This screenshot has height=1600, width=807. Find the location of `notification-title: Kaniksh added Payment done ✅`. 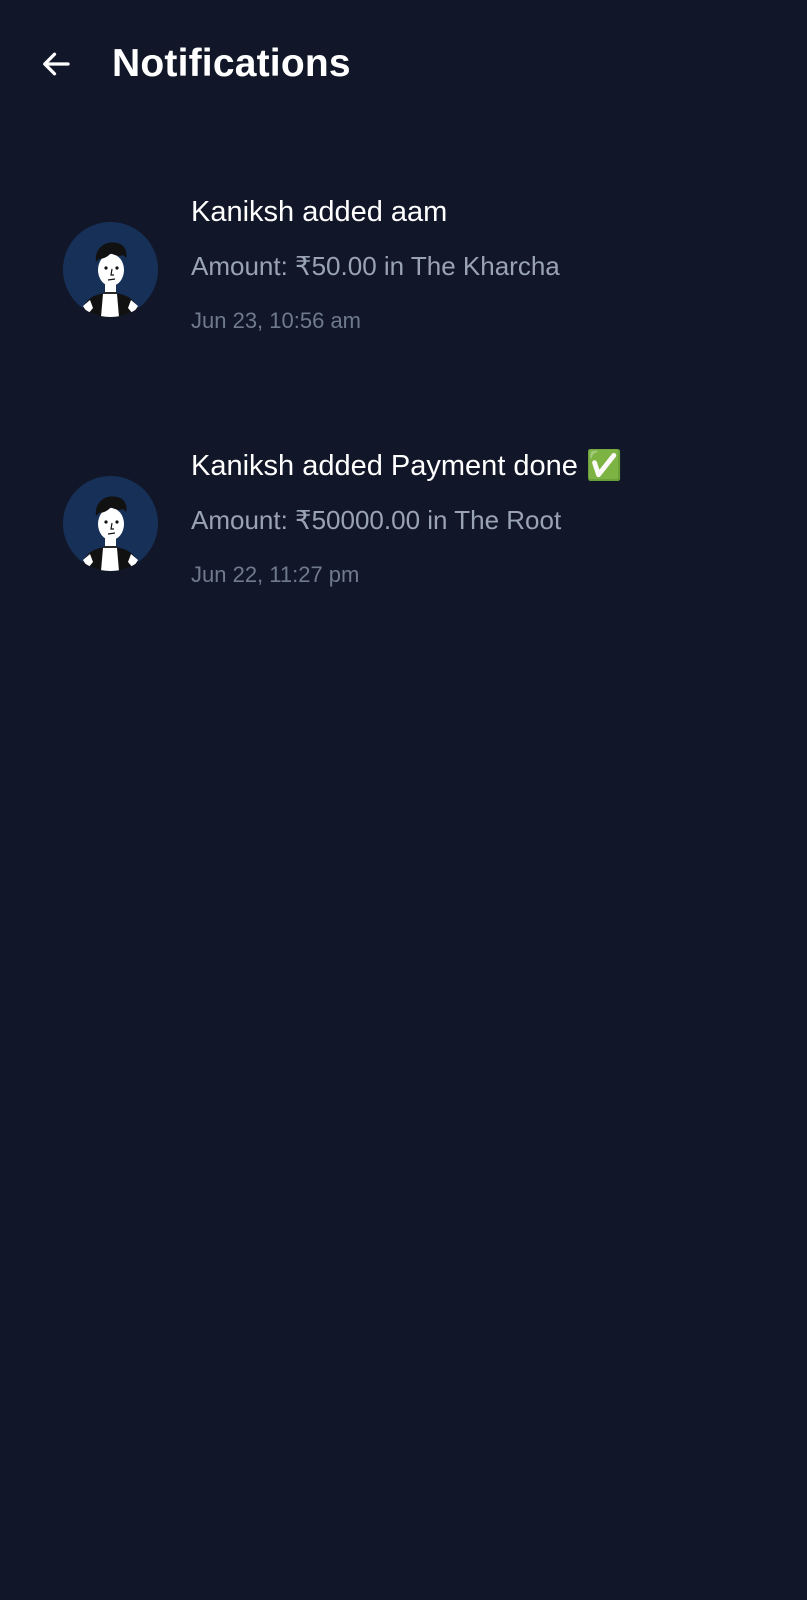

notification-title: Kaniksh added Payment done ✅ is located at coordinates (407, 466).